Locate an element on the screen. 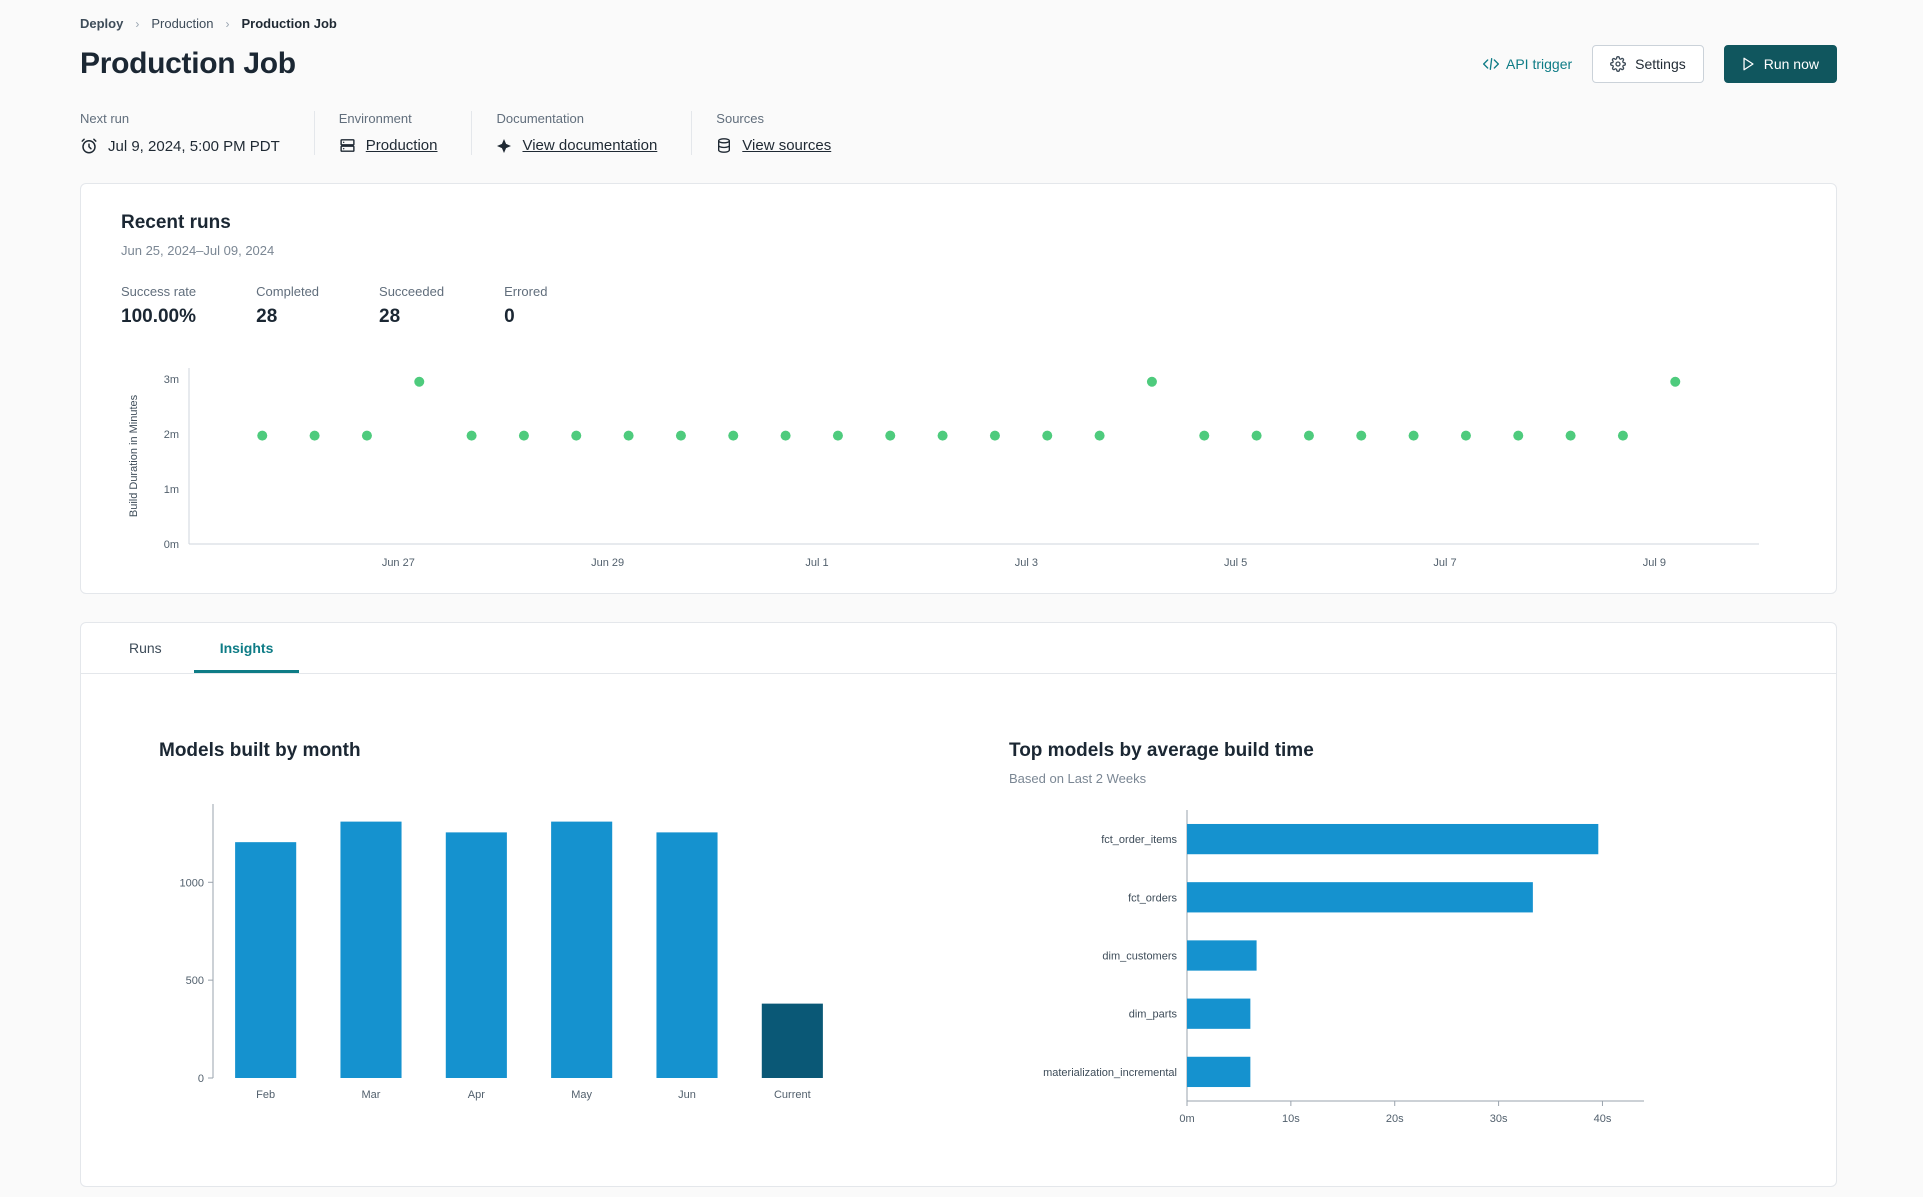 The image size is (1923, 1197). play-icon is located at coordinates (1748, 64).